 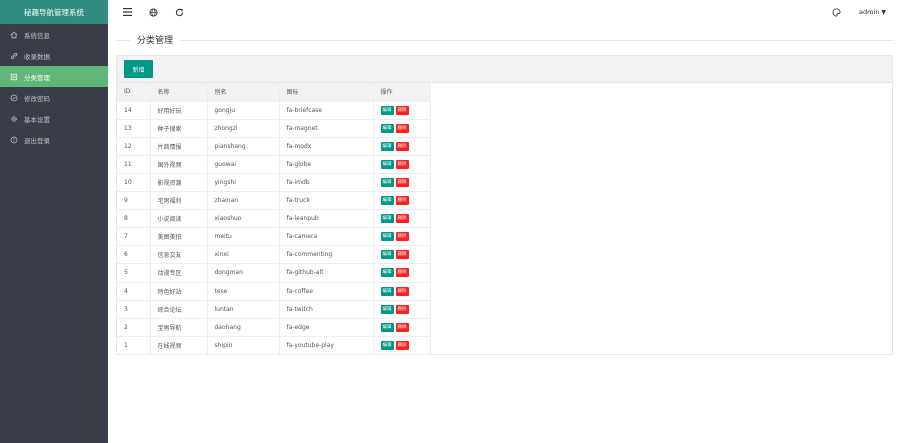 I want to click on cell-icon: fa-youtube-play, so click(x=326, y=345).